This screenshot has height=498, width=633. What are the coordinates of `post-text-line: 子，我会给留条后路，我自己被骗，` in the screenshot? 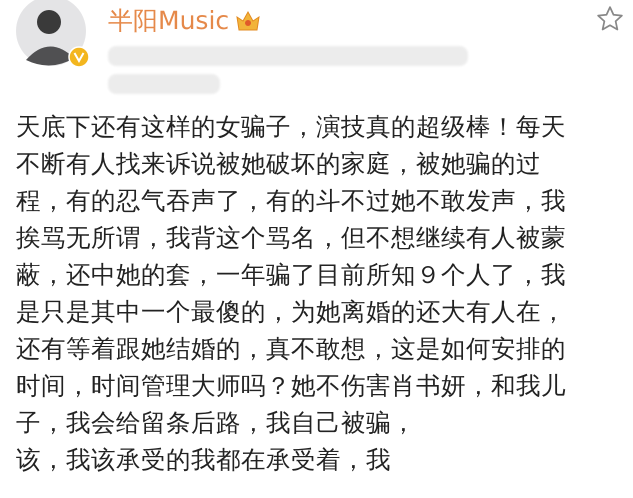 It's located at (216, 423).